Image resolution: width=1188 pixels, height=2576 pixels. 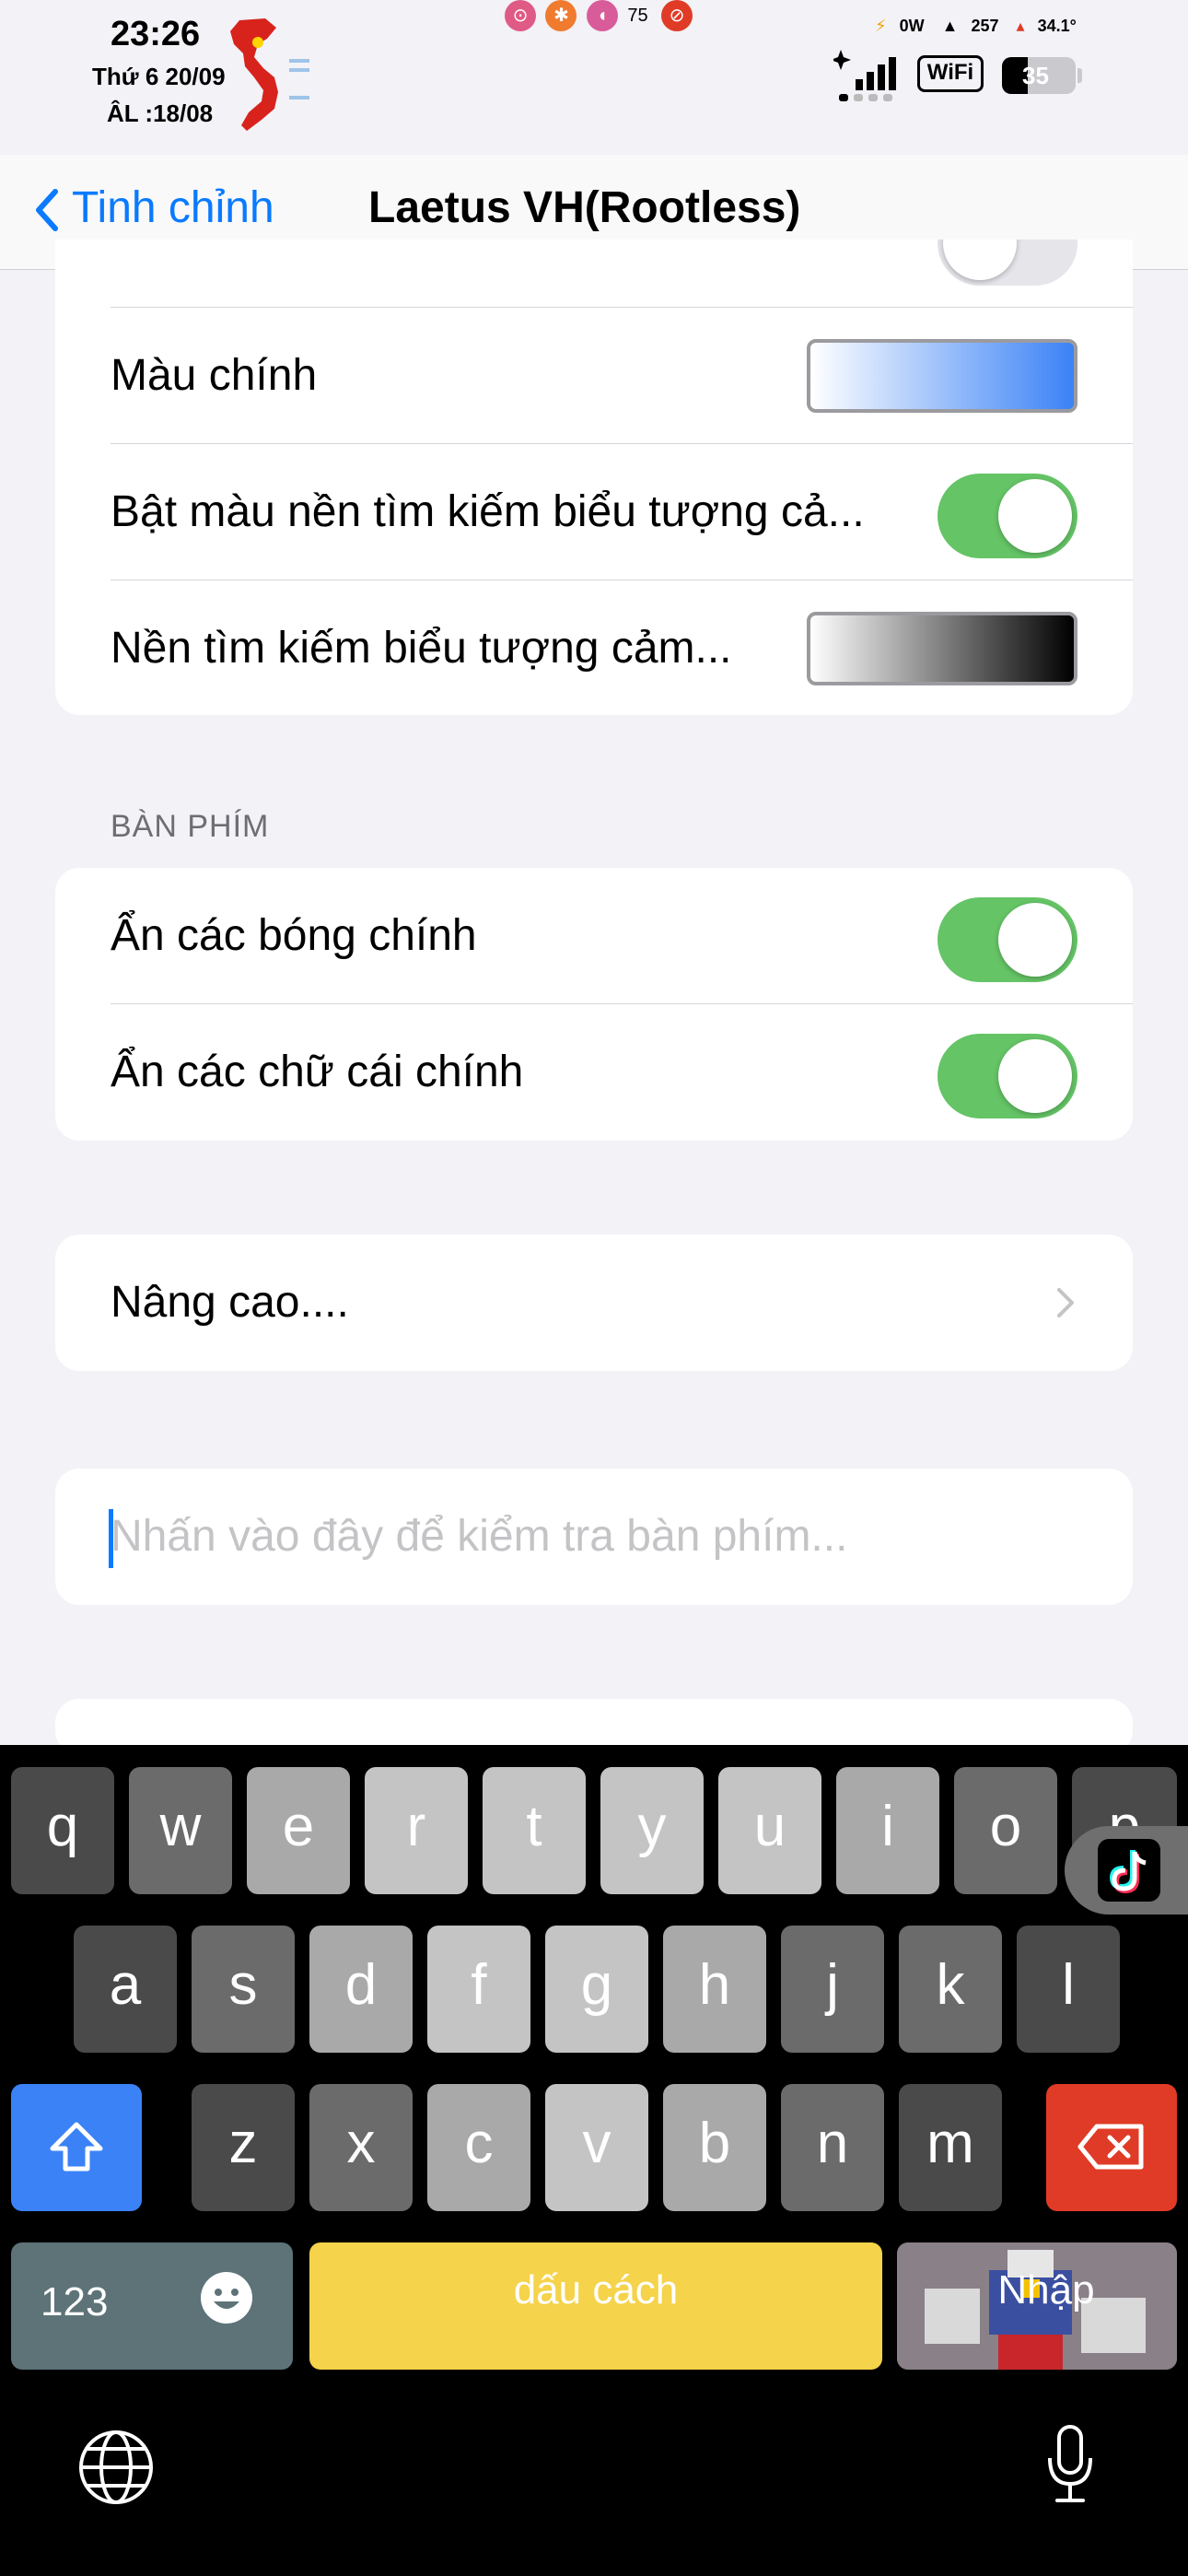 I want to click on status-date: Thứ 6 20/09, so click(x=159, y=76).